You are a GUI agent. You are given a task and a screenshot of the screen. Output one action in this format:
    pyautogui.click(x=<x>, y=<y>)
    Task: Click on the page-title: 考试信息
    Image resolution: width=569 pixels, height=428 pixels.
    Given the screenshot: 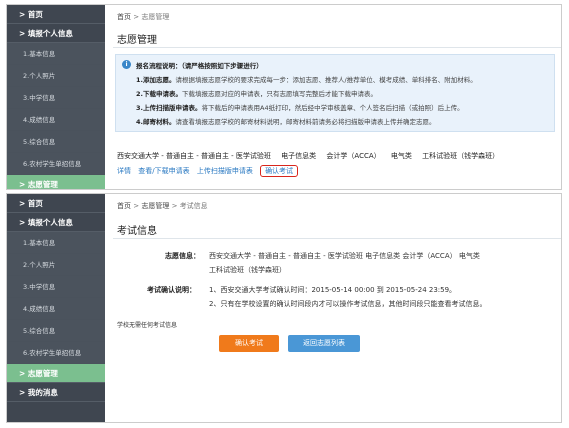 What is the action you would take?
    pyautogui.click(x=137, y=231)
    